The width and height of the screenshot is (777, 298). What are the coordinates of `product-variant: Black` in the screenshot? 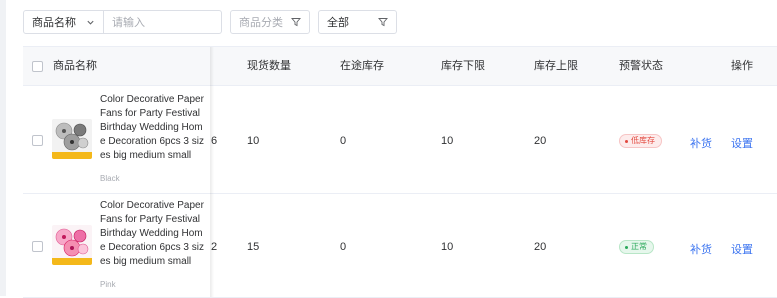 It's located at (110, 178).